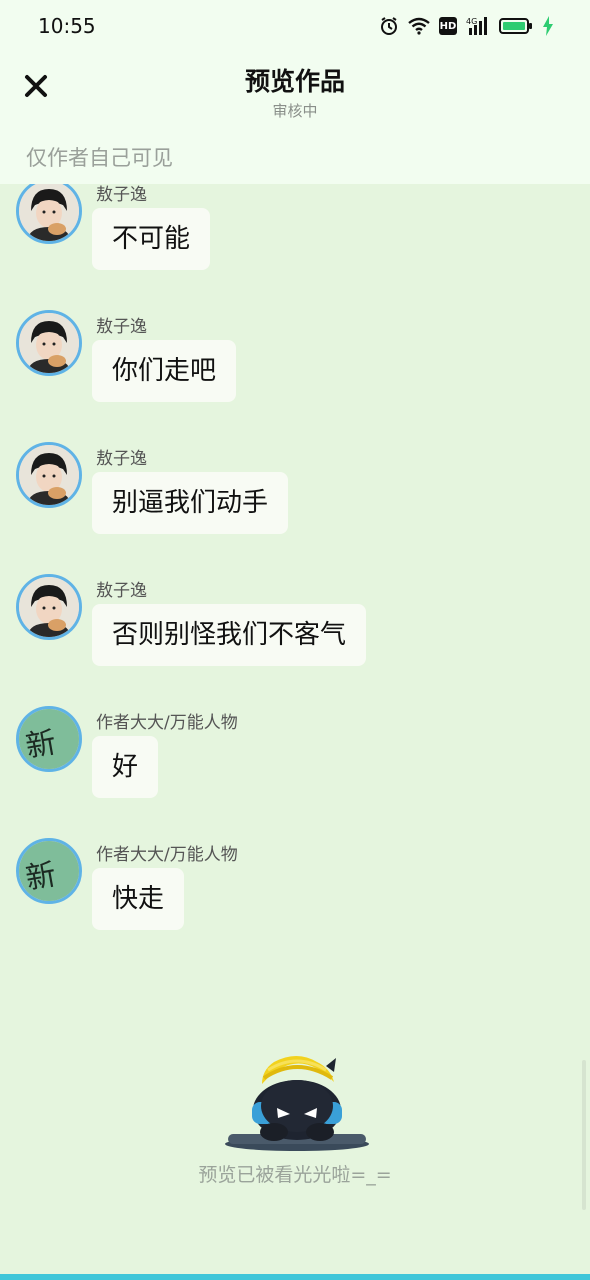 The image size is (590, 1280). What do you see at coordinates (151, 239) in the screenshot?
I see `message-bubble: 不可能` at bounding box center [151, 239].